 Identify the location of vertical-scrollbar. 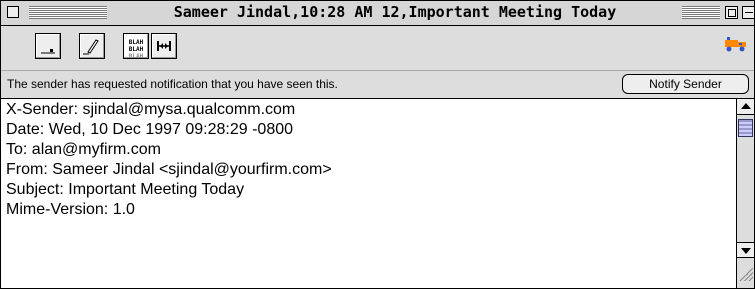
(745, 193).